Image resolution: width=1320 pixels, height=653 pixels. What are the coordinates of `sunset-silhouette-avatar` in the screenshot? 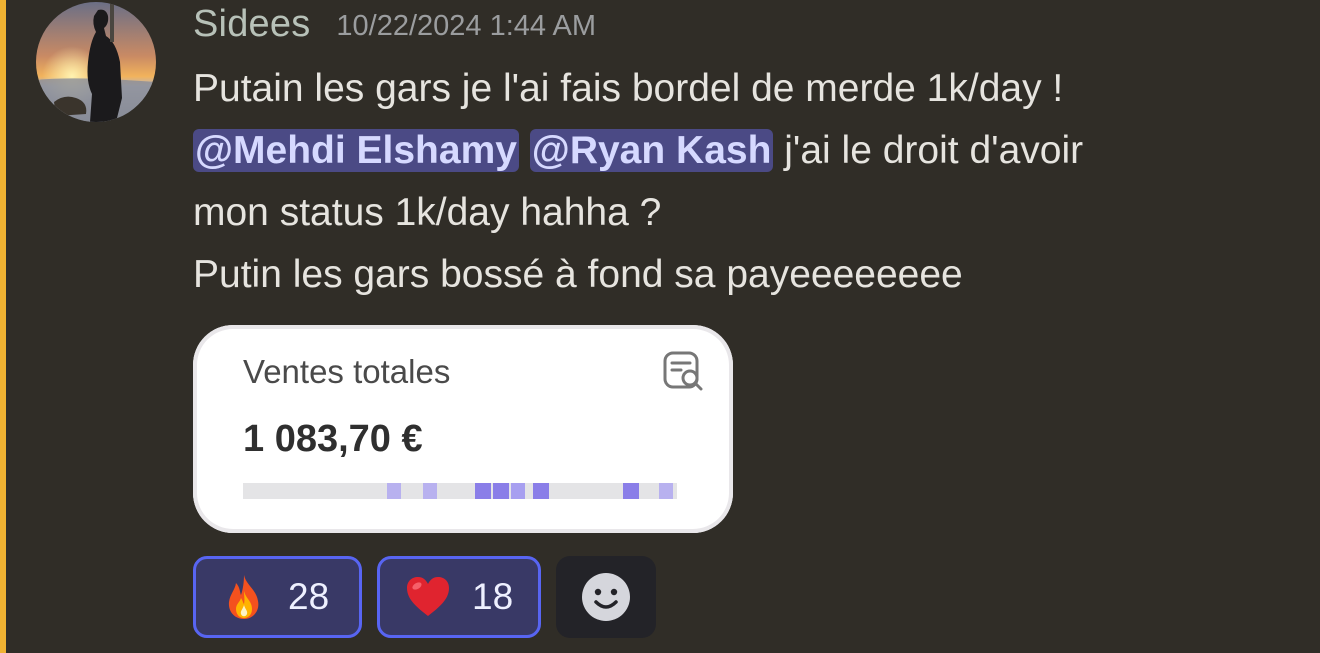 It's located at (96, 62).